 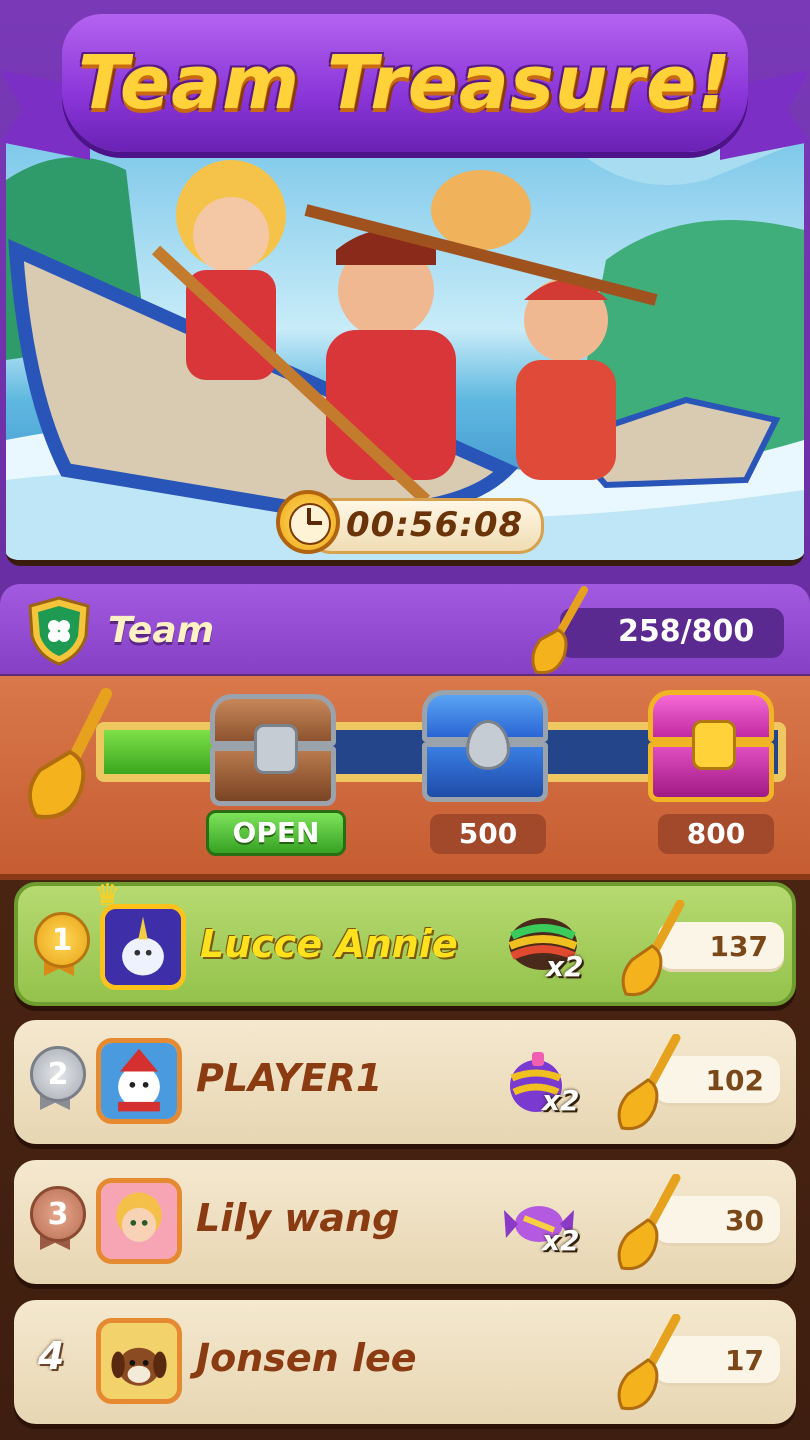 I want to click on clover-shield-icon, so click(x=59, y=631).